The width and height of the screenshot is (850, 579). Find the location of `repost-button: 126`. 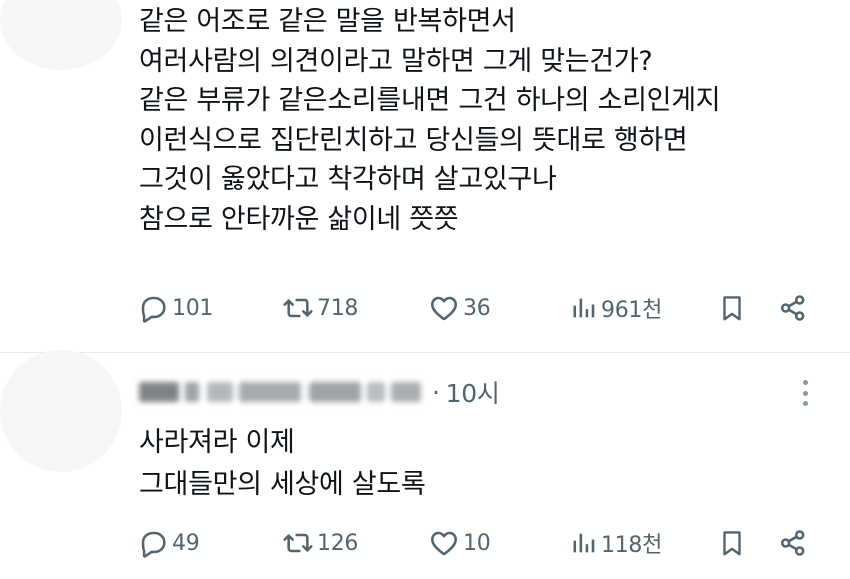

repost-button: 126 is located at coordinates (320, 543).